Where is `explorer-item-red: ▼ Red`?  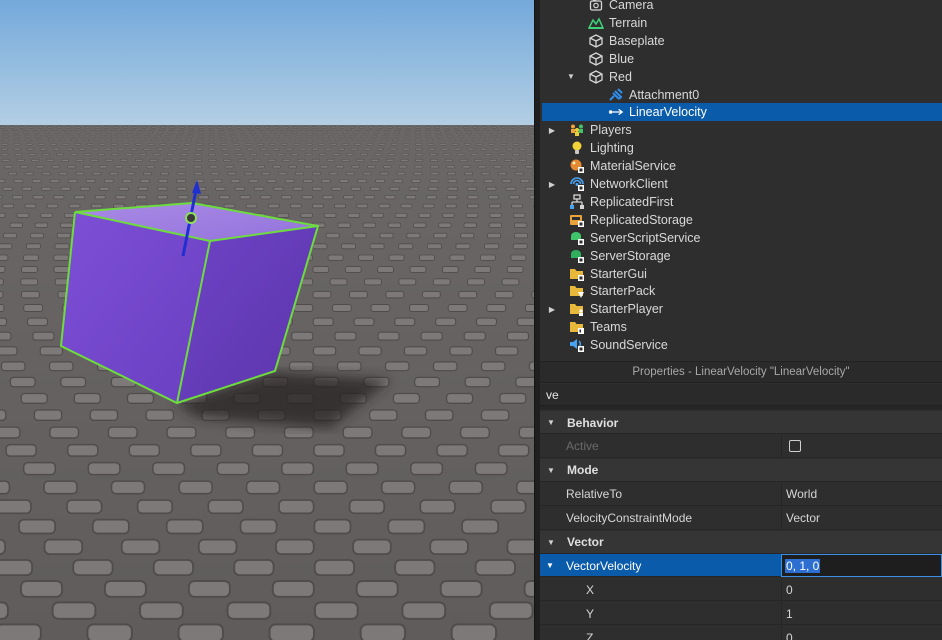
explorer-item-red: ▼ Red is located at coordinates (741, 77).